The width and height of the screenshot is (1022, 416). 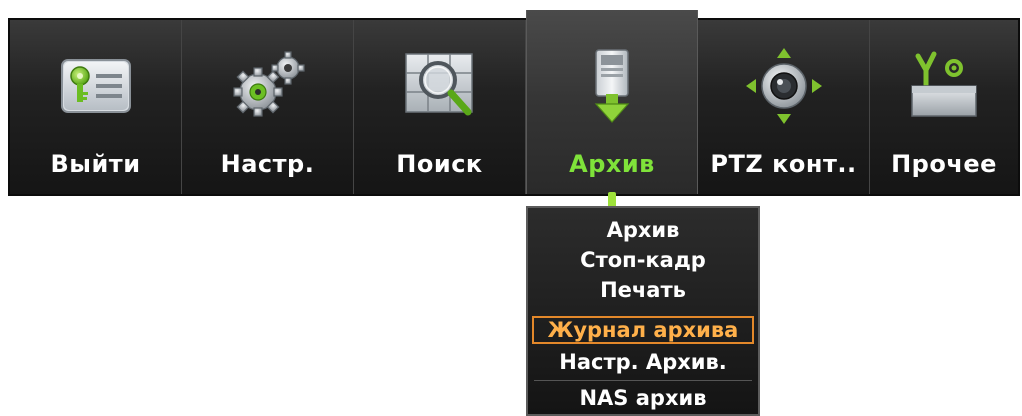 I want to click on menu-item-search: Поиск, so click(x=440, y=107).